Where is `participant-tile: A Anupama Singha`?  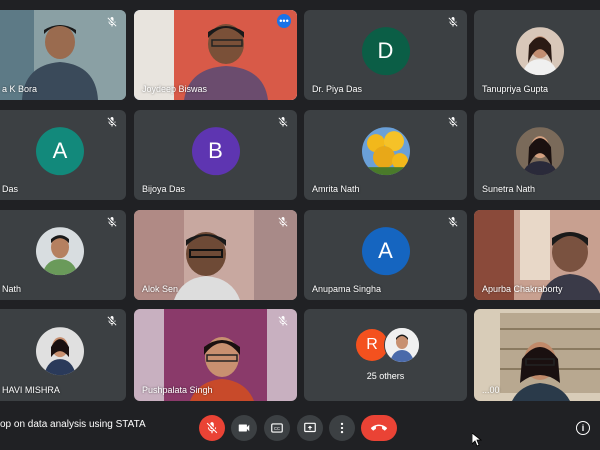 participant-tile: A Anupama Singha is located at coordinates (385, 255).